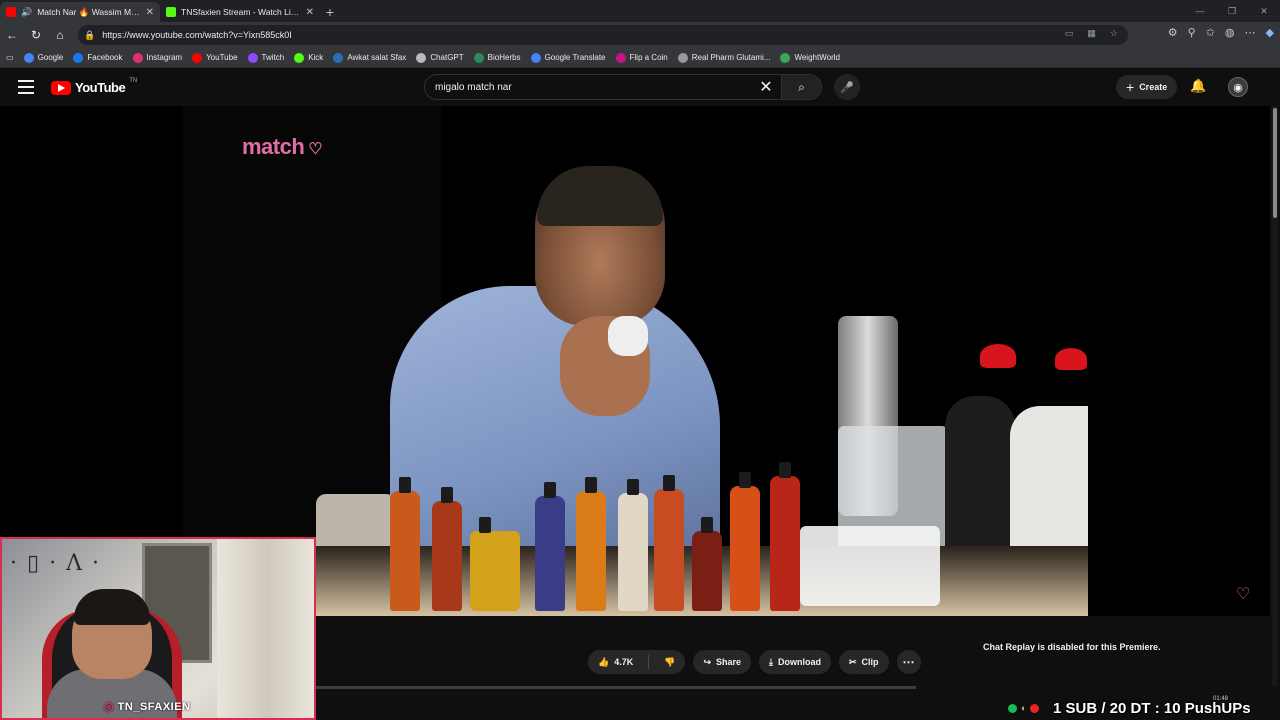  I want to click on tab-youtube: 🔊 Match Nar 🔥 Wassim Migal ✕, so click(80, 12).